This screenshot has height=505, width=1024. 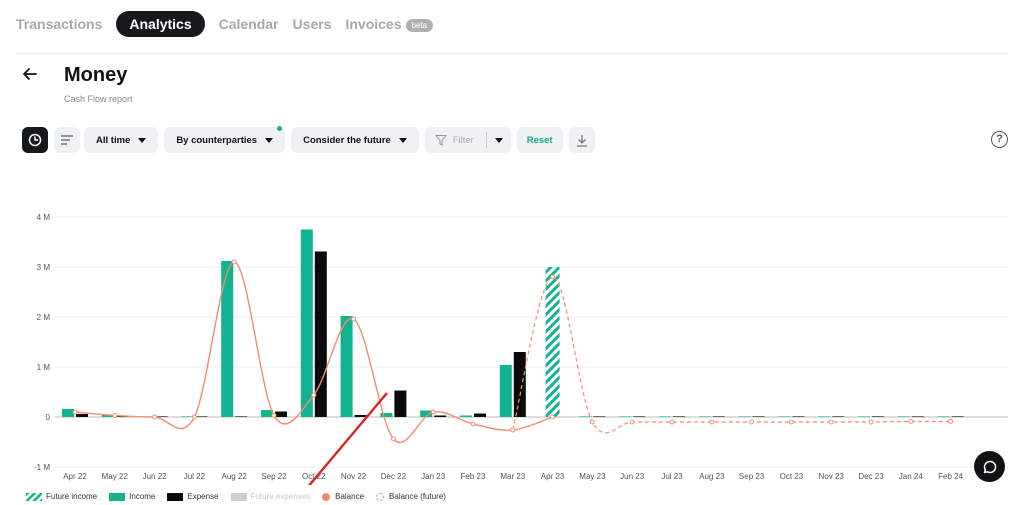 I want to click on x-tick-label: Mar 23, so click(x=512, y=476).